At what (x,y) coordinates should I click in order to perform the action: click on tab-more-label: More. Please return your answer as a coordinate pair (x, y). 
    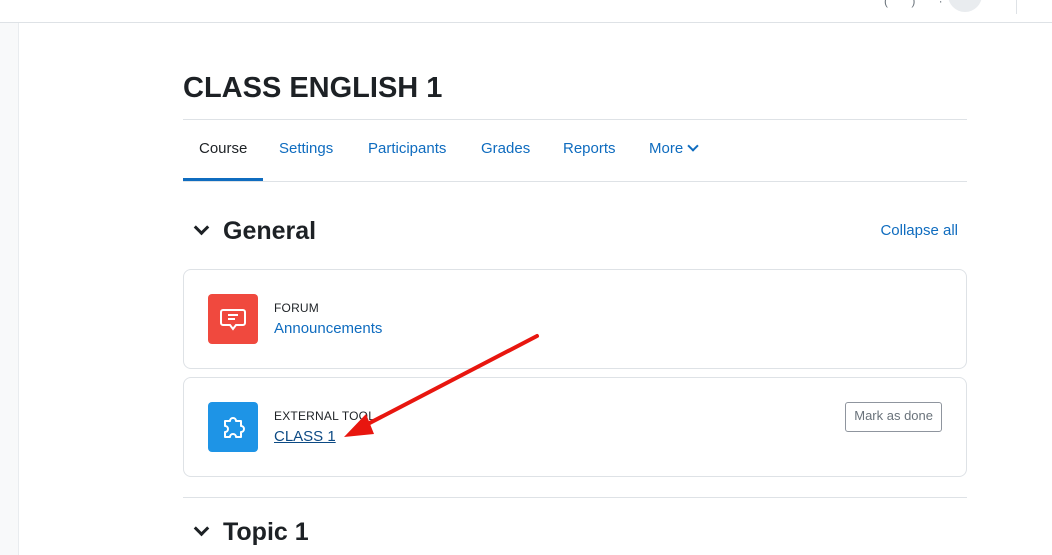
    Looking at the image, I should click on (666, 148).